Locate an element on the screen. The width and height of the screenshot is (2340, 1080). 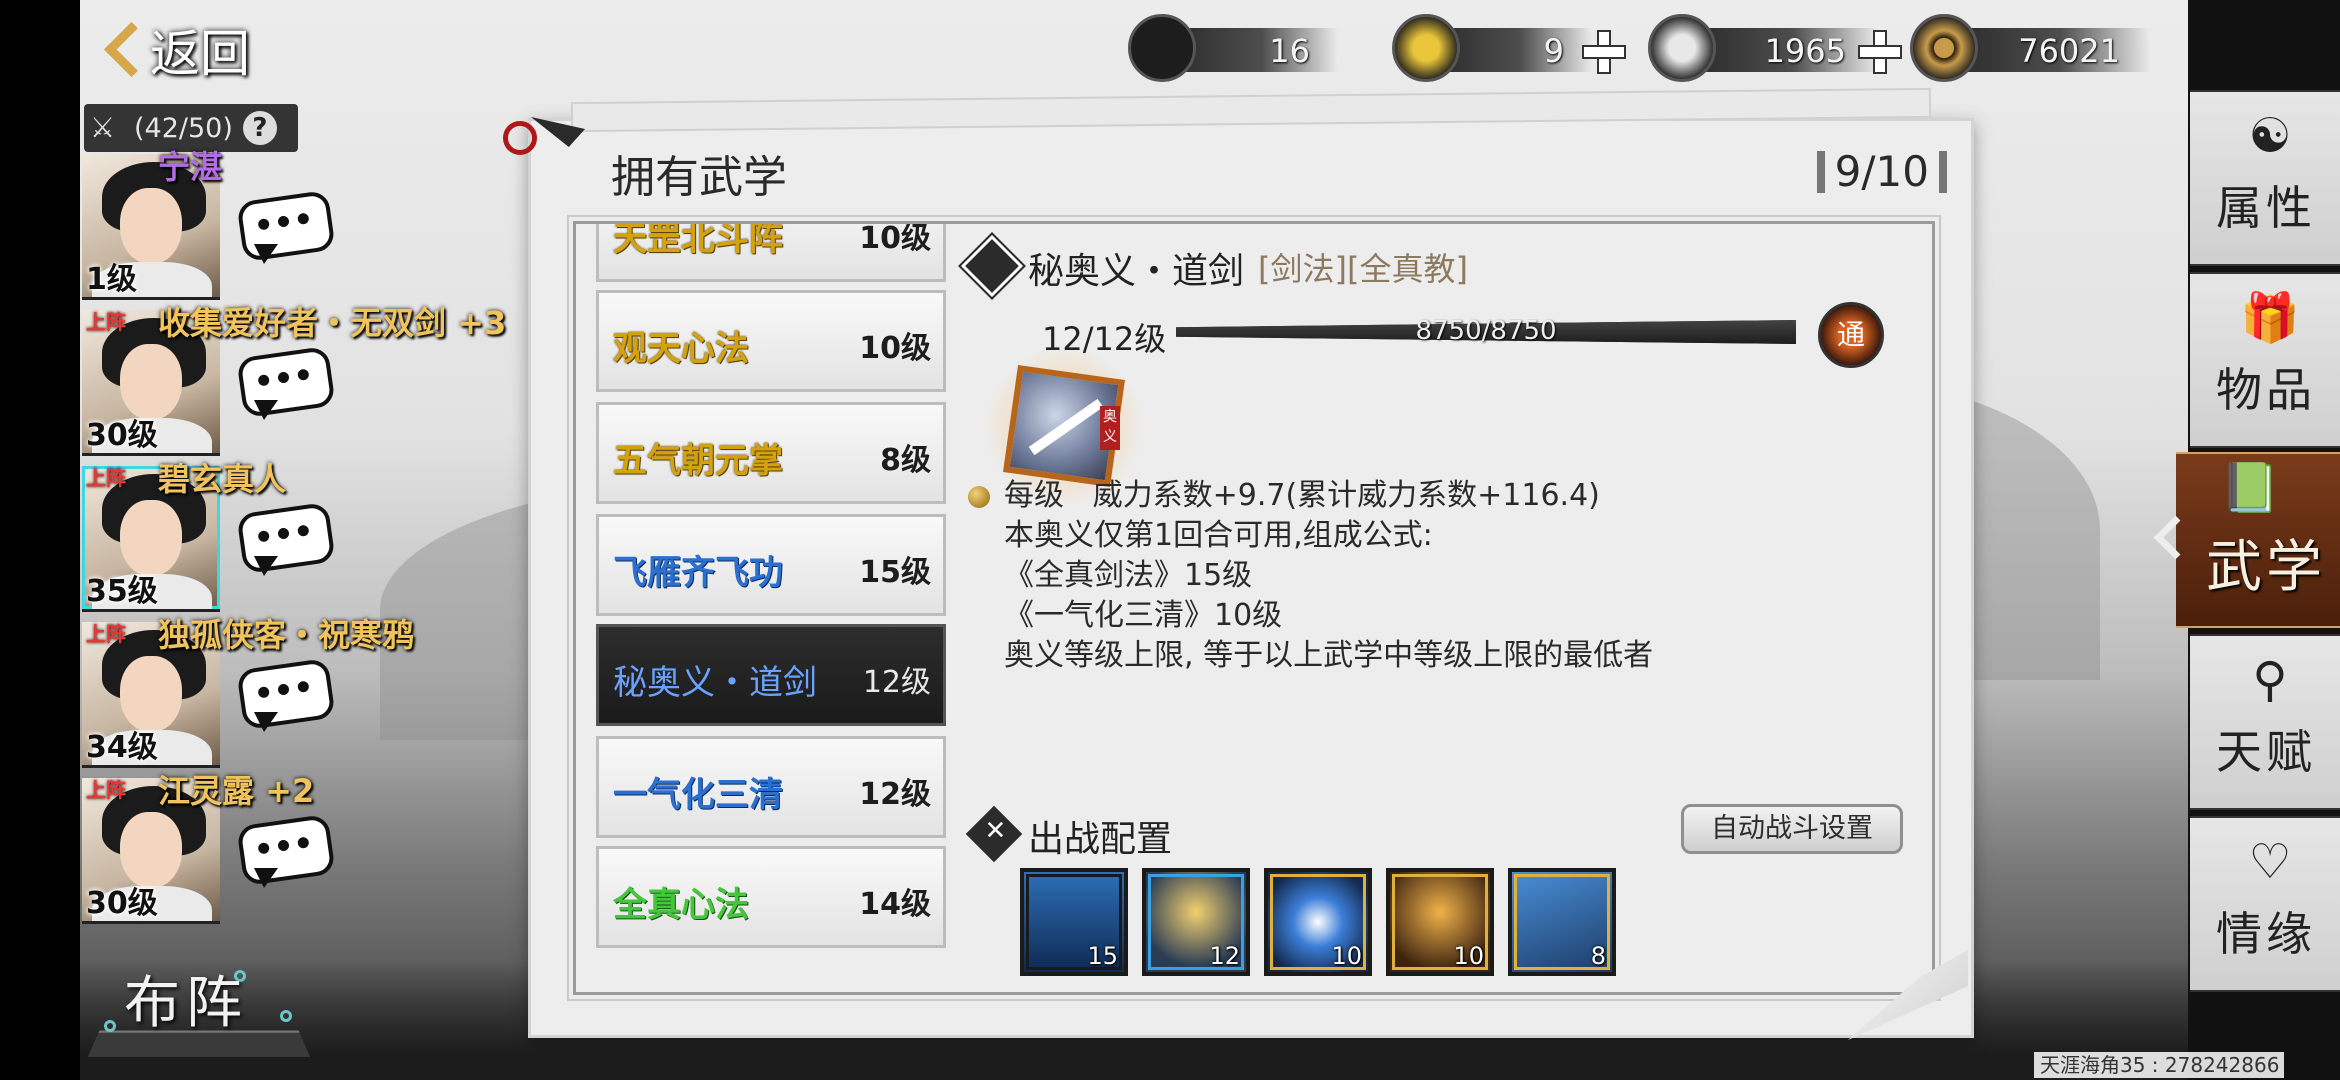
roster-icon: ⚔ is located at coordinates (103, 127).